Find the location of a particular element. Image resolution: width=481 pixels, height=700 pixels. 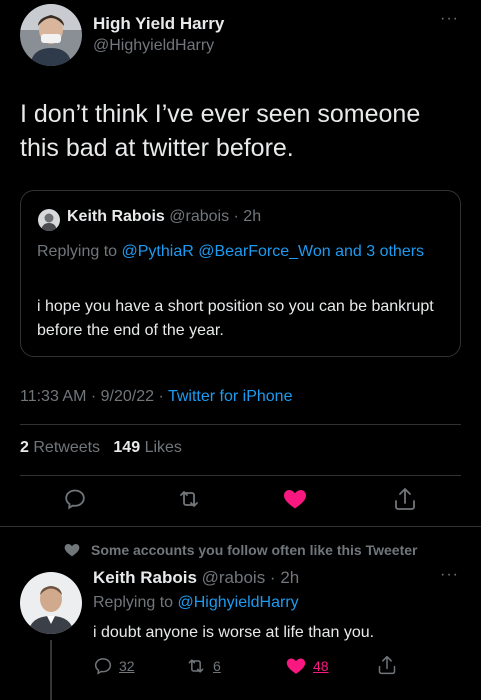

quoted-tweet-header: Keith Rabois @rabois · 2h is located at coordinates (164, 217).